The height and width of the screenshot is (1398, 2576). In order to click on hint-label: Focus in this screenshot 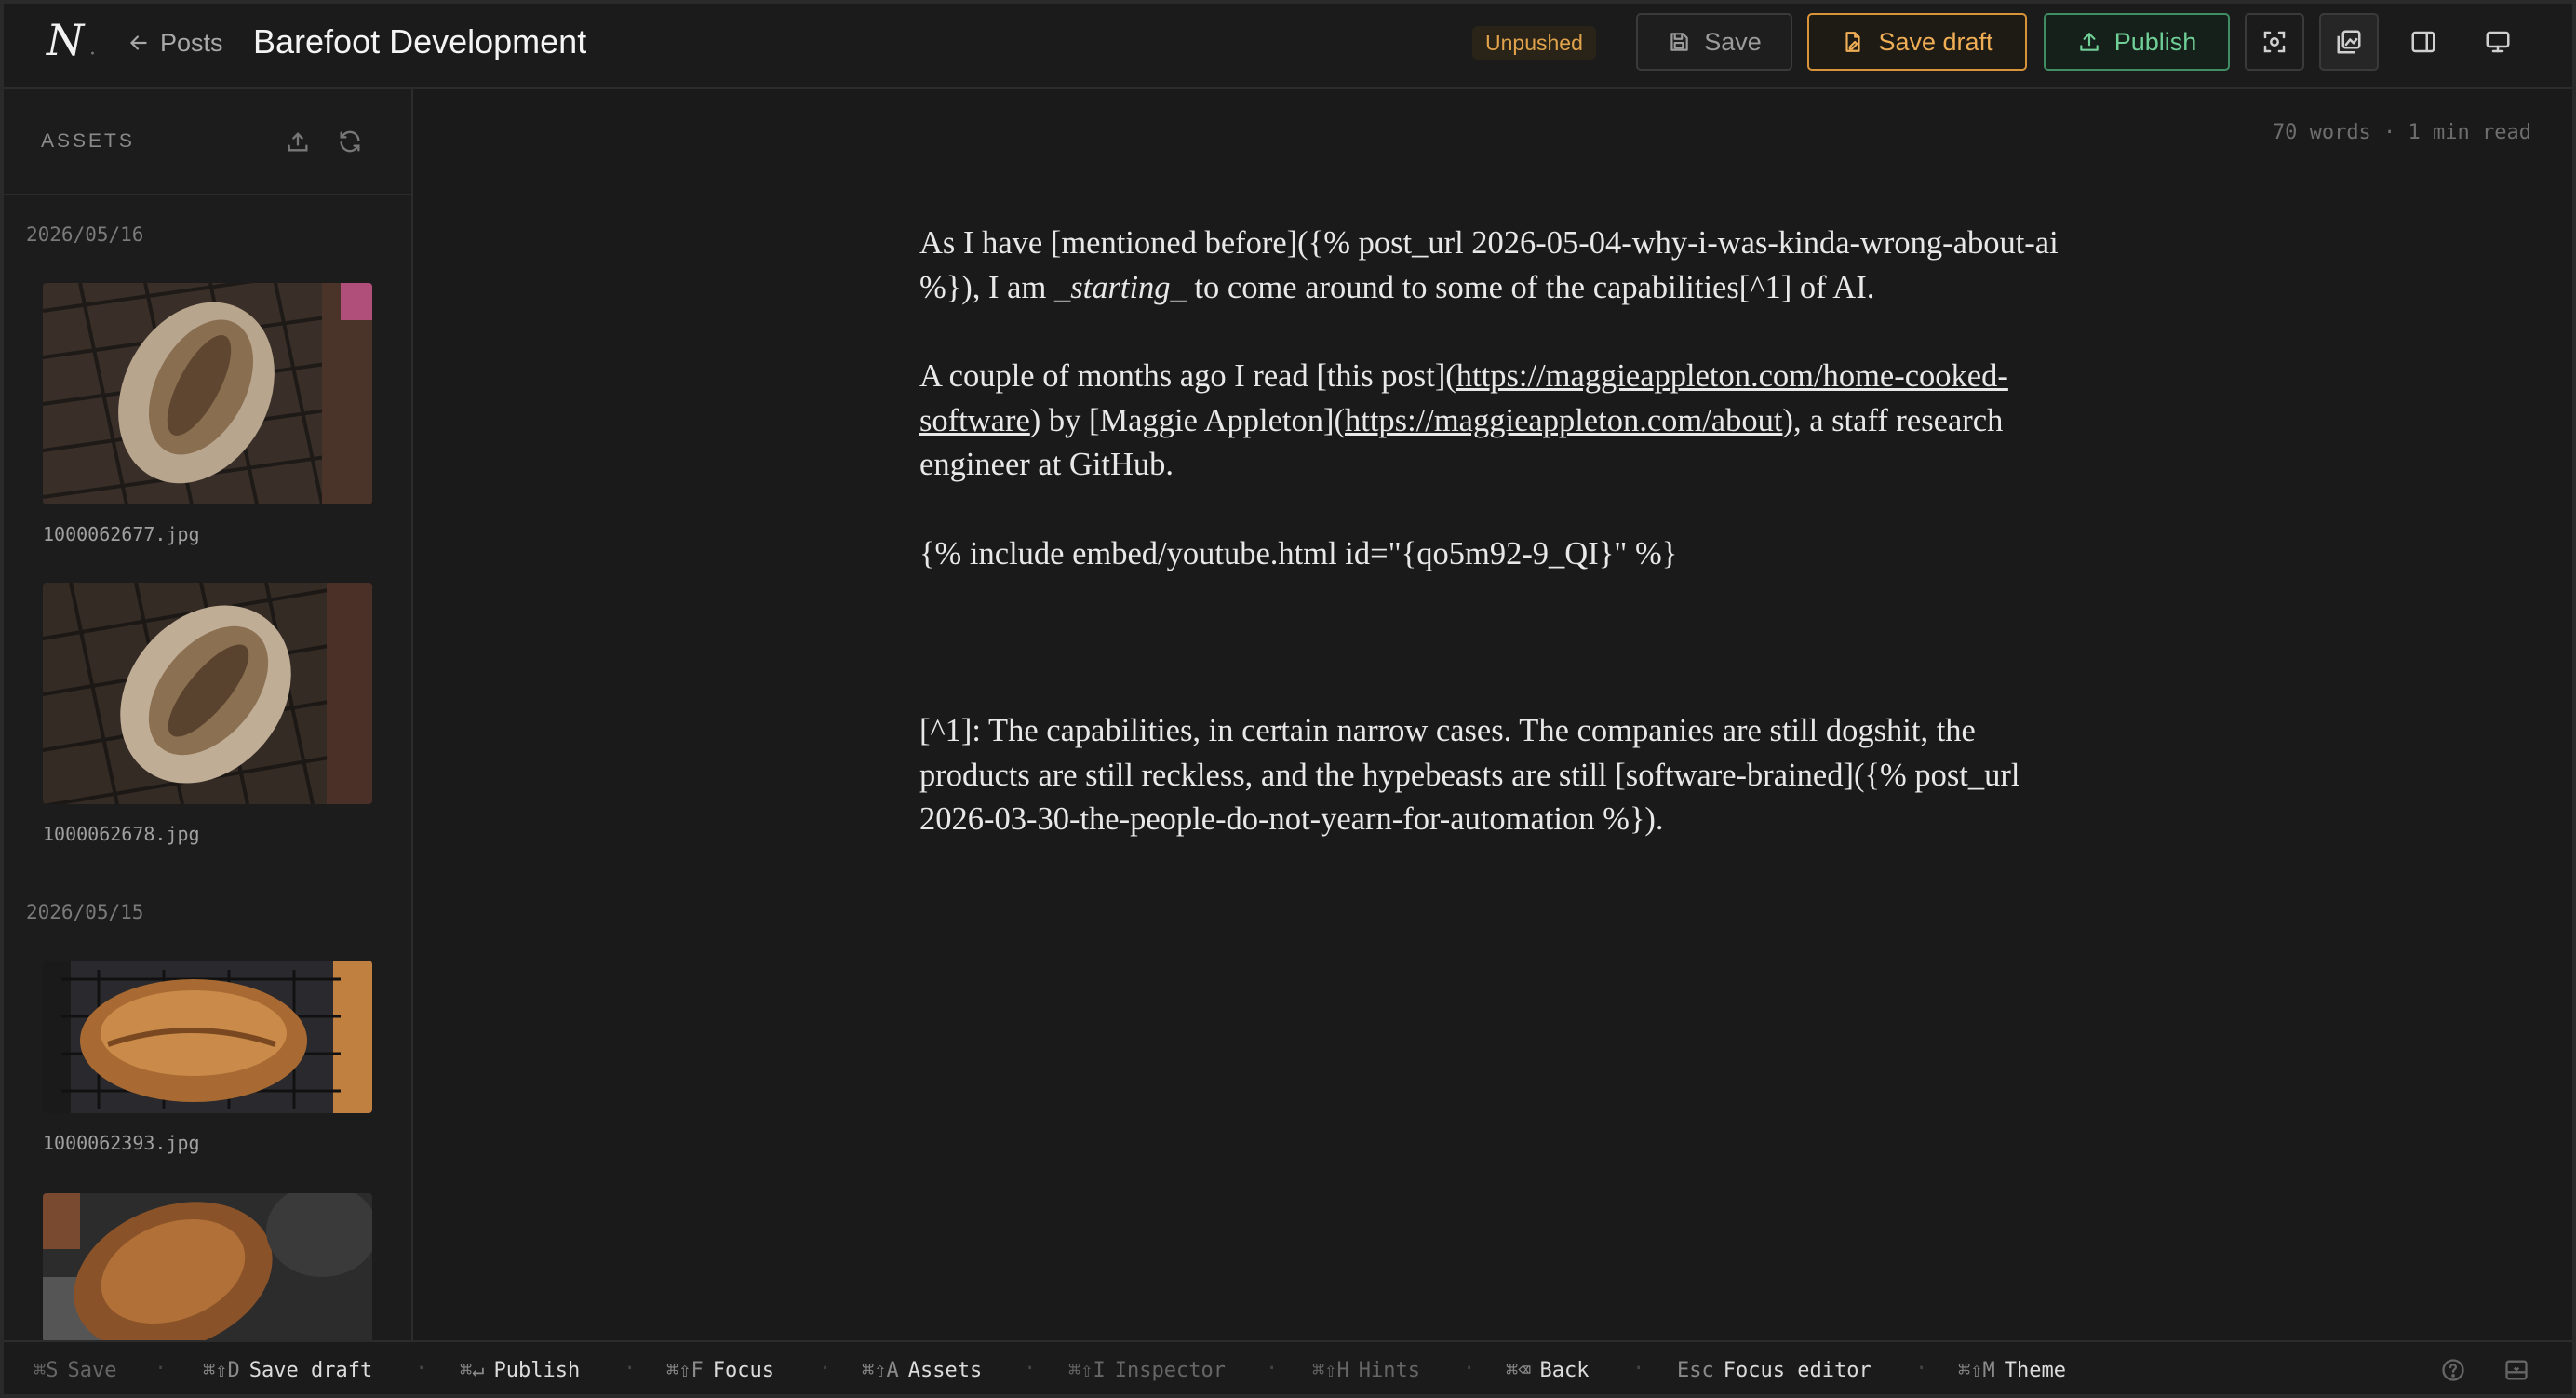, I will do `click(743, 1370)`.